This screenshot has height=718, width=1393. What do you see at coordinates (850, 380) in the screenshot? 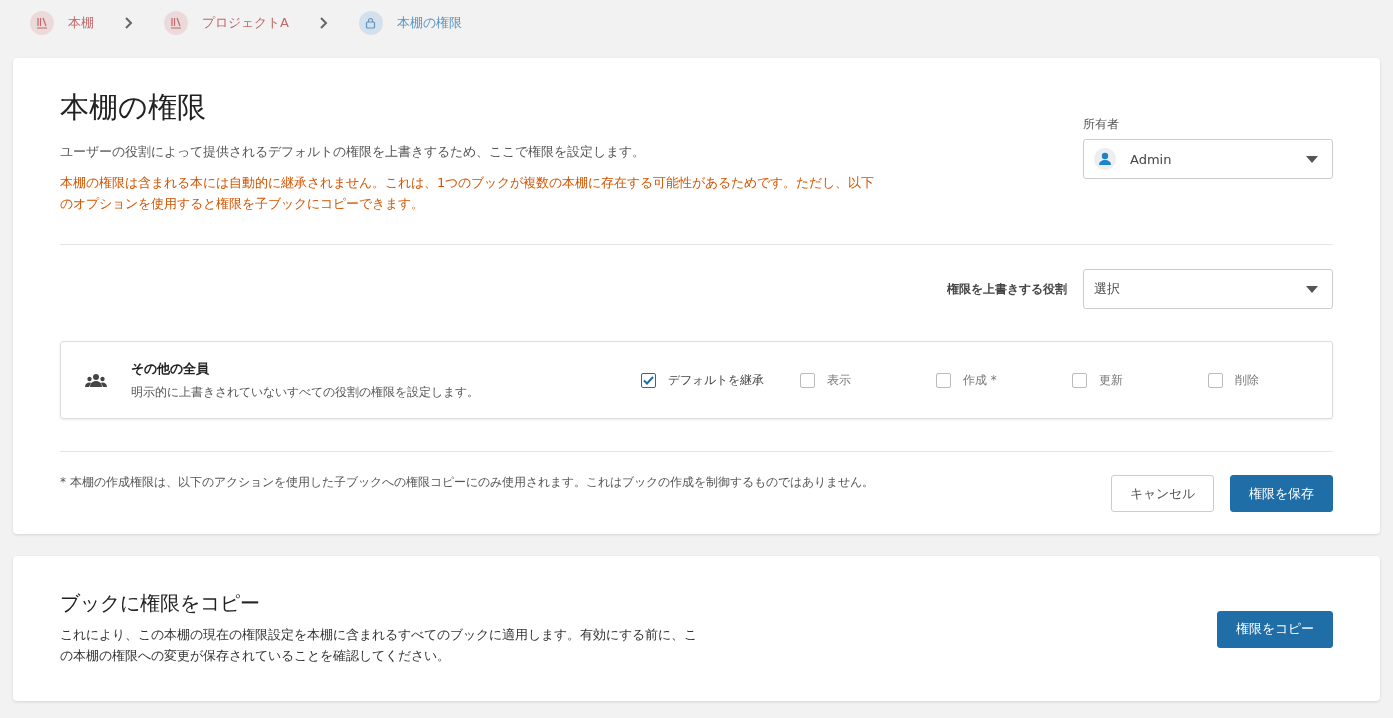
I see `permission-checkbox: 表示` at bounding box center [850, 380].